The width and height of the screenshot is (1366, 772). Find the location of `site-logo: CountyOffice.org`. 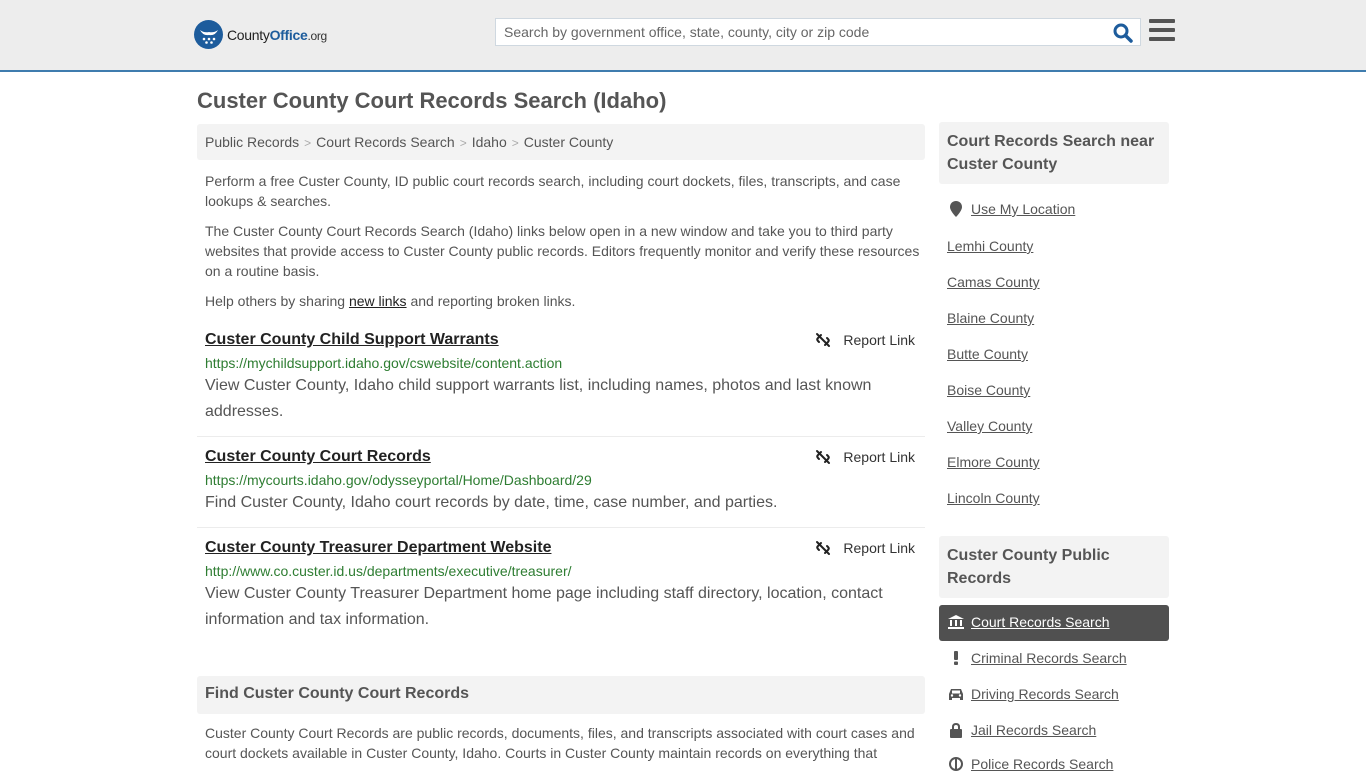

site-logo: CountyOffice.org is located at coordinates (260, 34).